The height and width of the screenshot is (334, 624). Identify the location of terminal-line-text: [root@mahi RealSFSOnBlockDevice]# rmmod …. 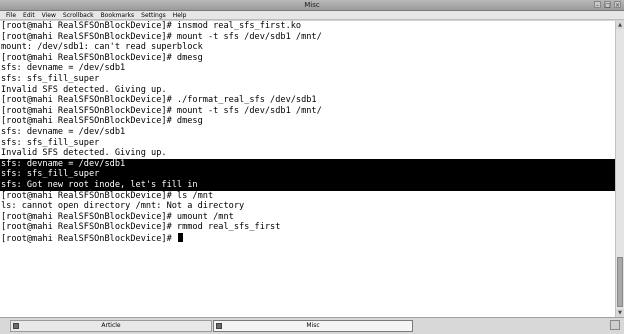
(141, 227).